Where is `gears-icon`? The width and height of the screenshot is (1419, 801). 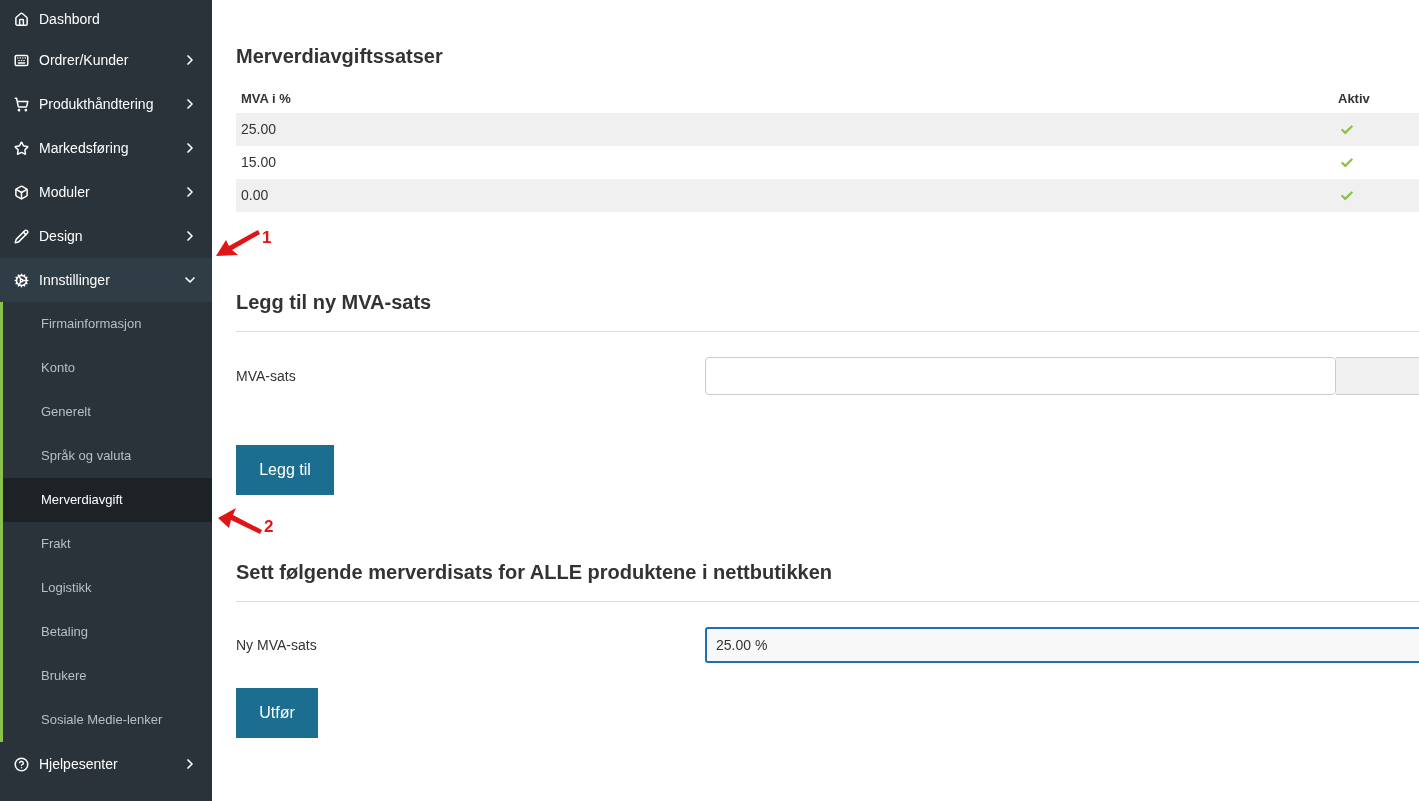
gears-icon is located at coordinates (21, 280).